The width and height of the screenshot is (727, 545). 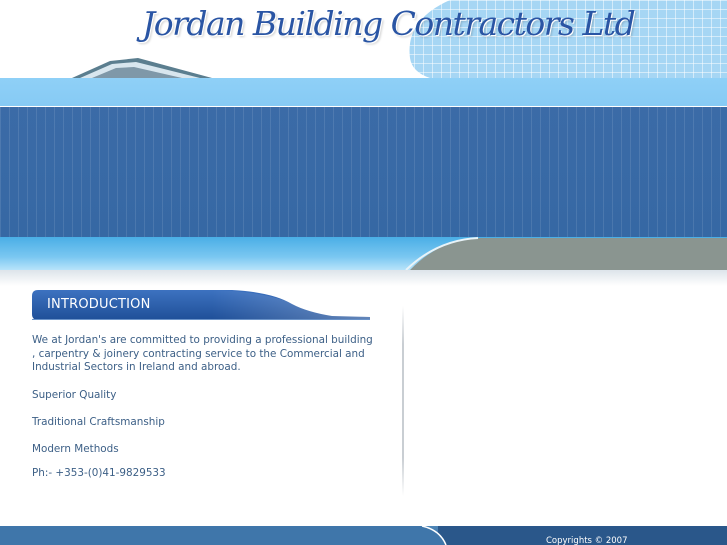 What do you see at coordinates (74, 395) in the screenshot?
I see `feature-superior-quality: Superior Quality` at bounding box center [74, 395].